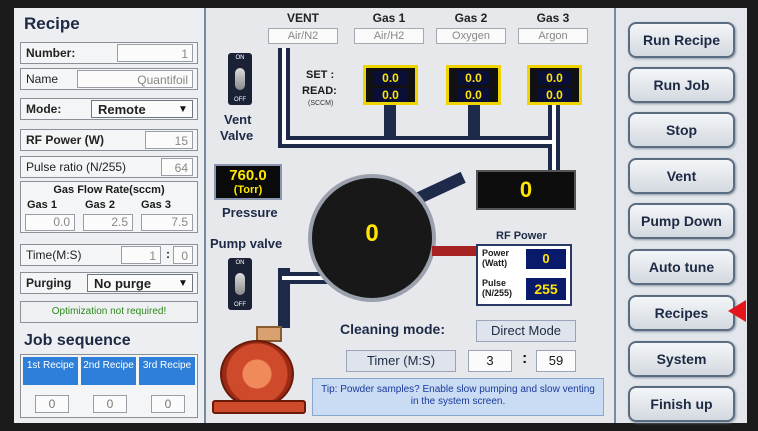 The height and width of the screenshot is (431, 758). What do you see at coordinates (110, 404) in the screenshot?
I see `job-value-2: 0` at bounding box center [110, 404].